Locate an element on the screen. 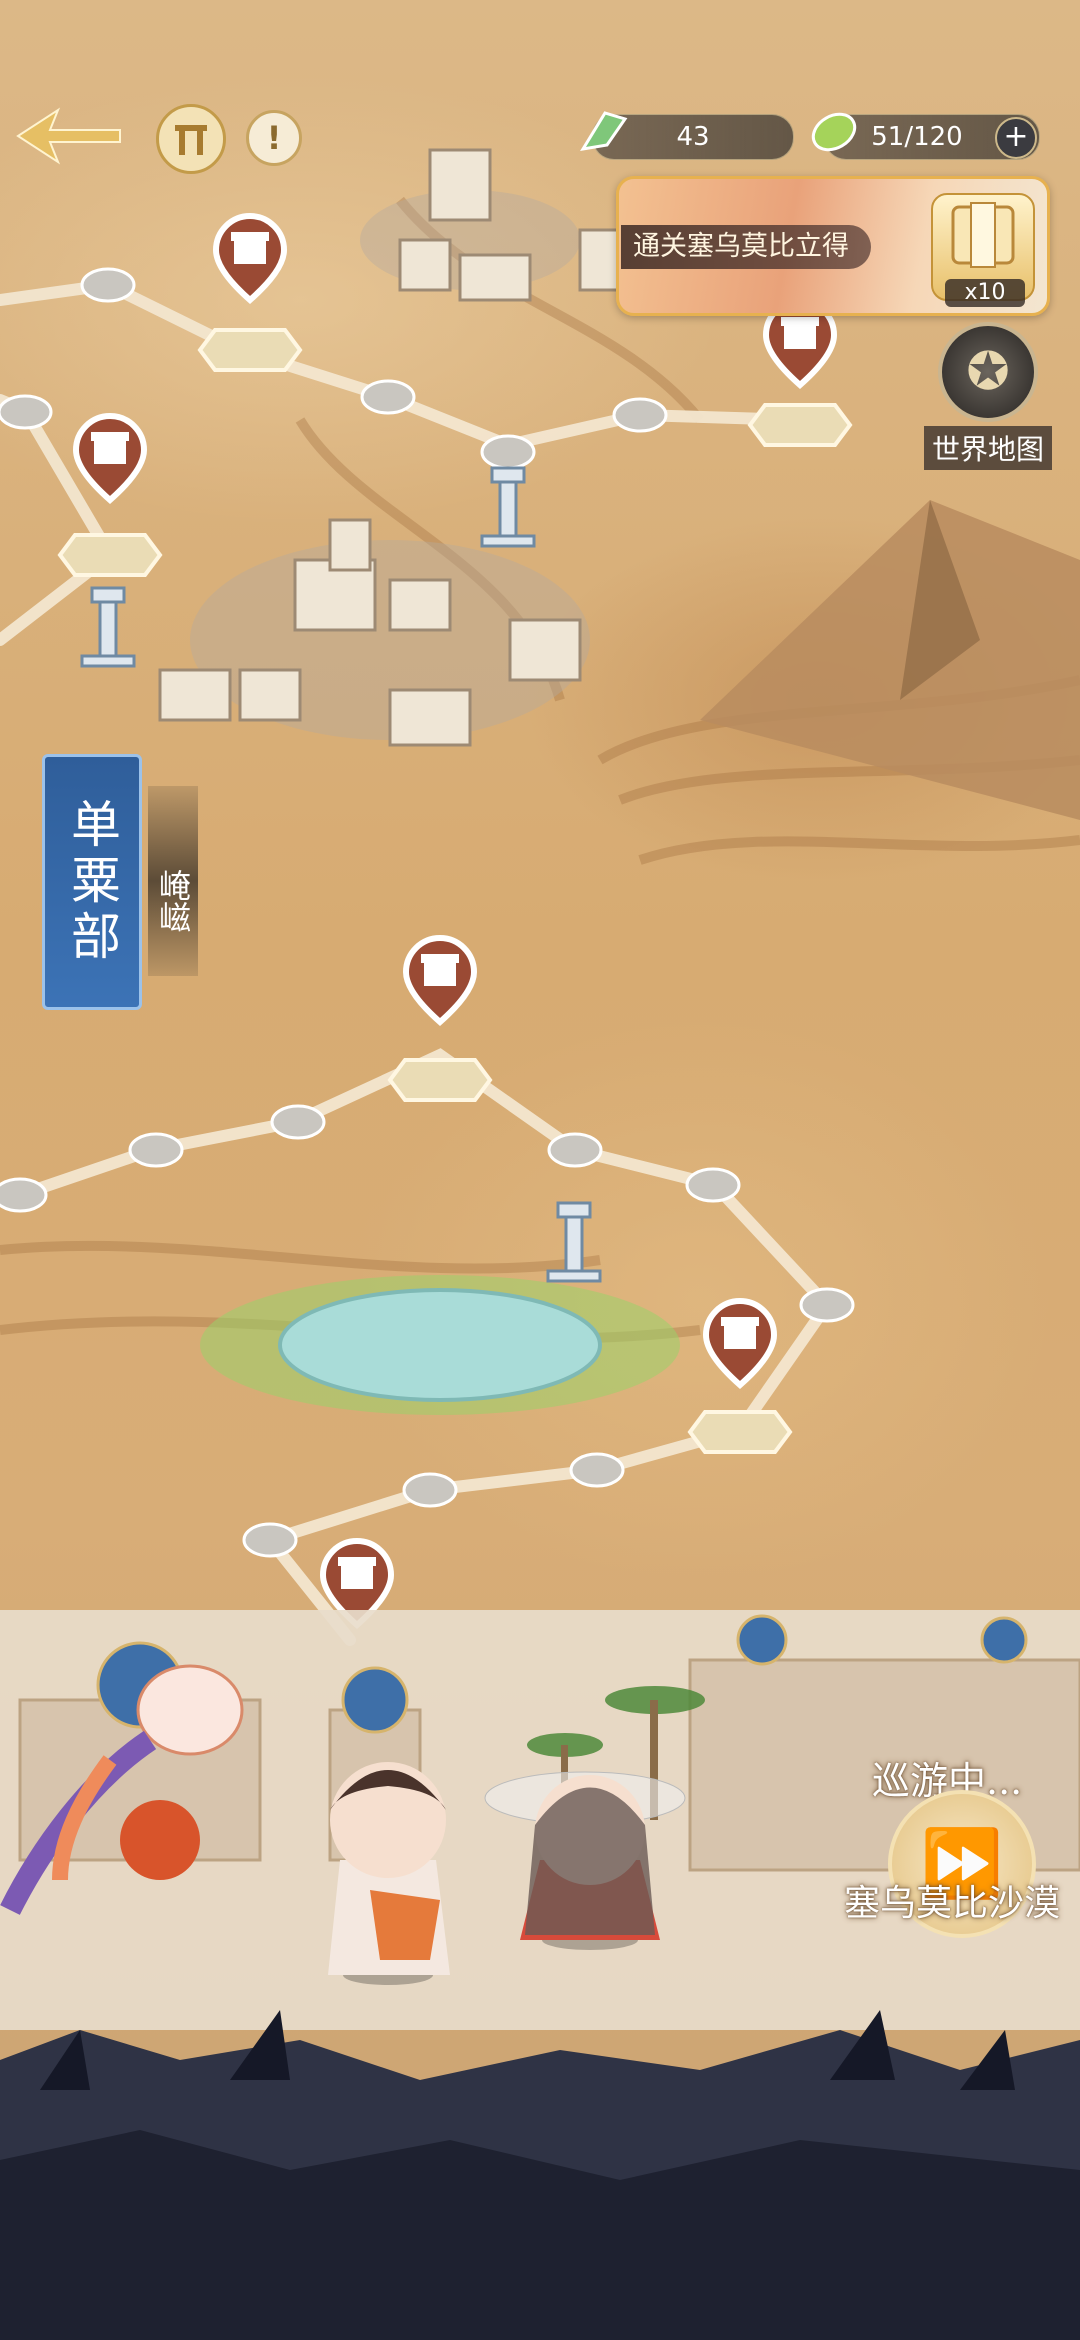 The height and width of the screenshot is (2340, 1080). world-map-button: ✪ 世界地图 is located at coordinates (988, 396).